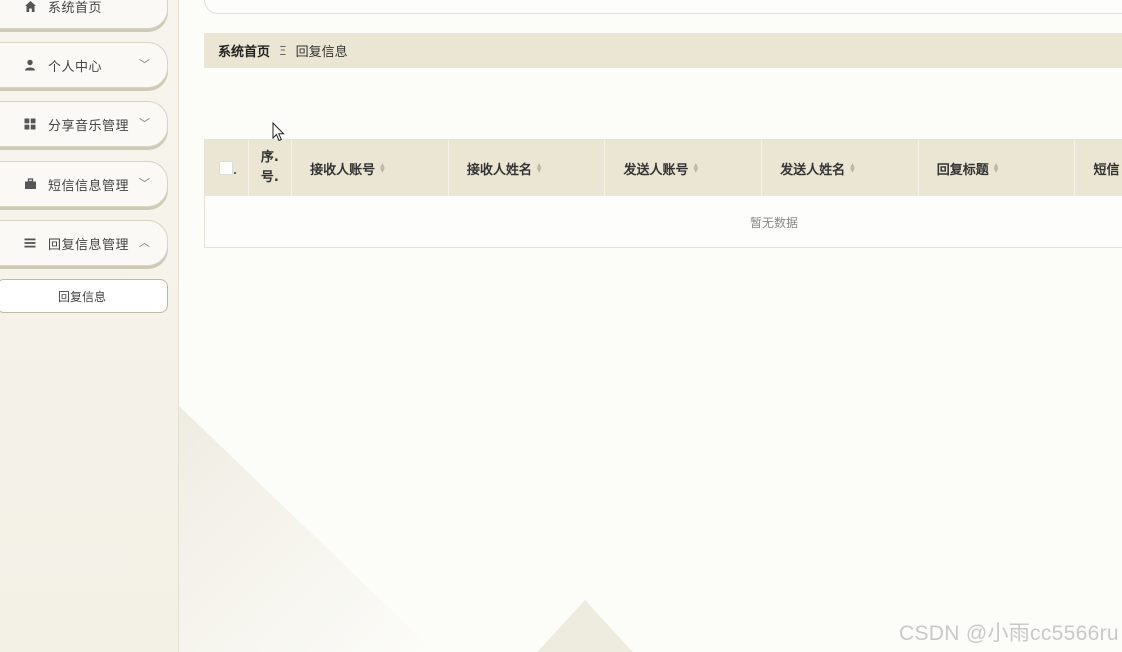 Image resolution: width=1122 pixels, height=652 pixels. What do you see at coordinates (321, 52) in the screenshot?
I see `breadcrumb-current: 回复信息` at bounding box center [321, 52].